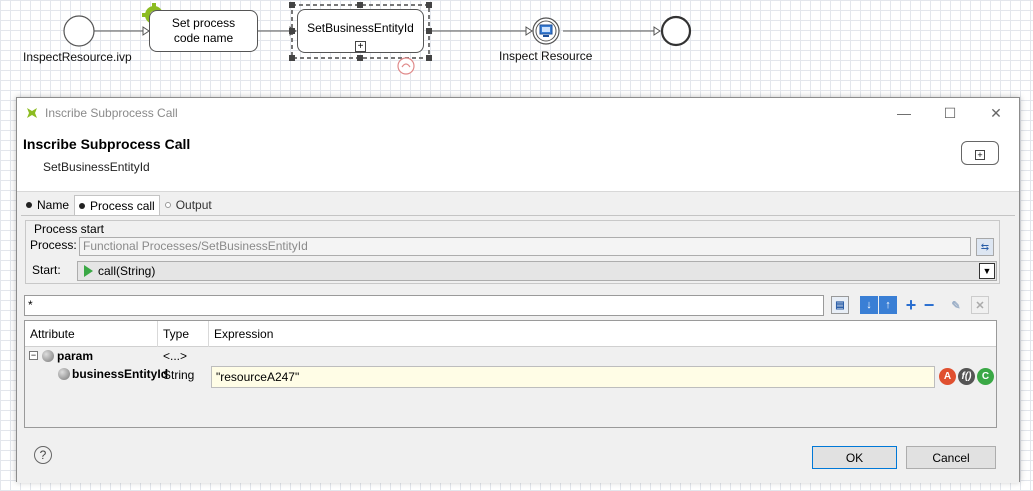 Image resolution: width=1033 pixels, height=491 pixels. I want to click on table-row: − param <...>, so click(510, 357).